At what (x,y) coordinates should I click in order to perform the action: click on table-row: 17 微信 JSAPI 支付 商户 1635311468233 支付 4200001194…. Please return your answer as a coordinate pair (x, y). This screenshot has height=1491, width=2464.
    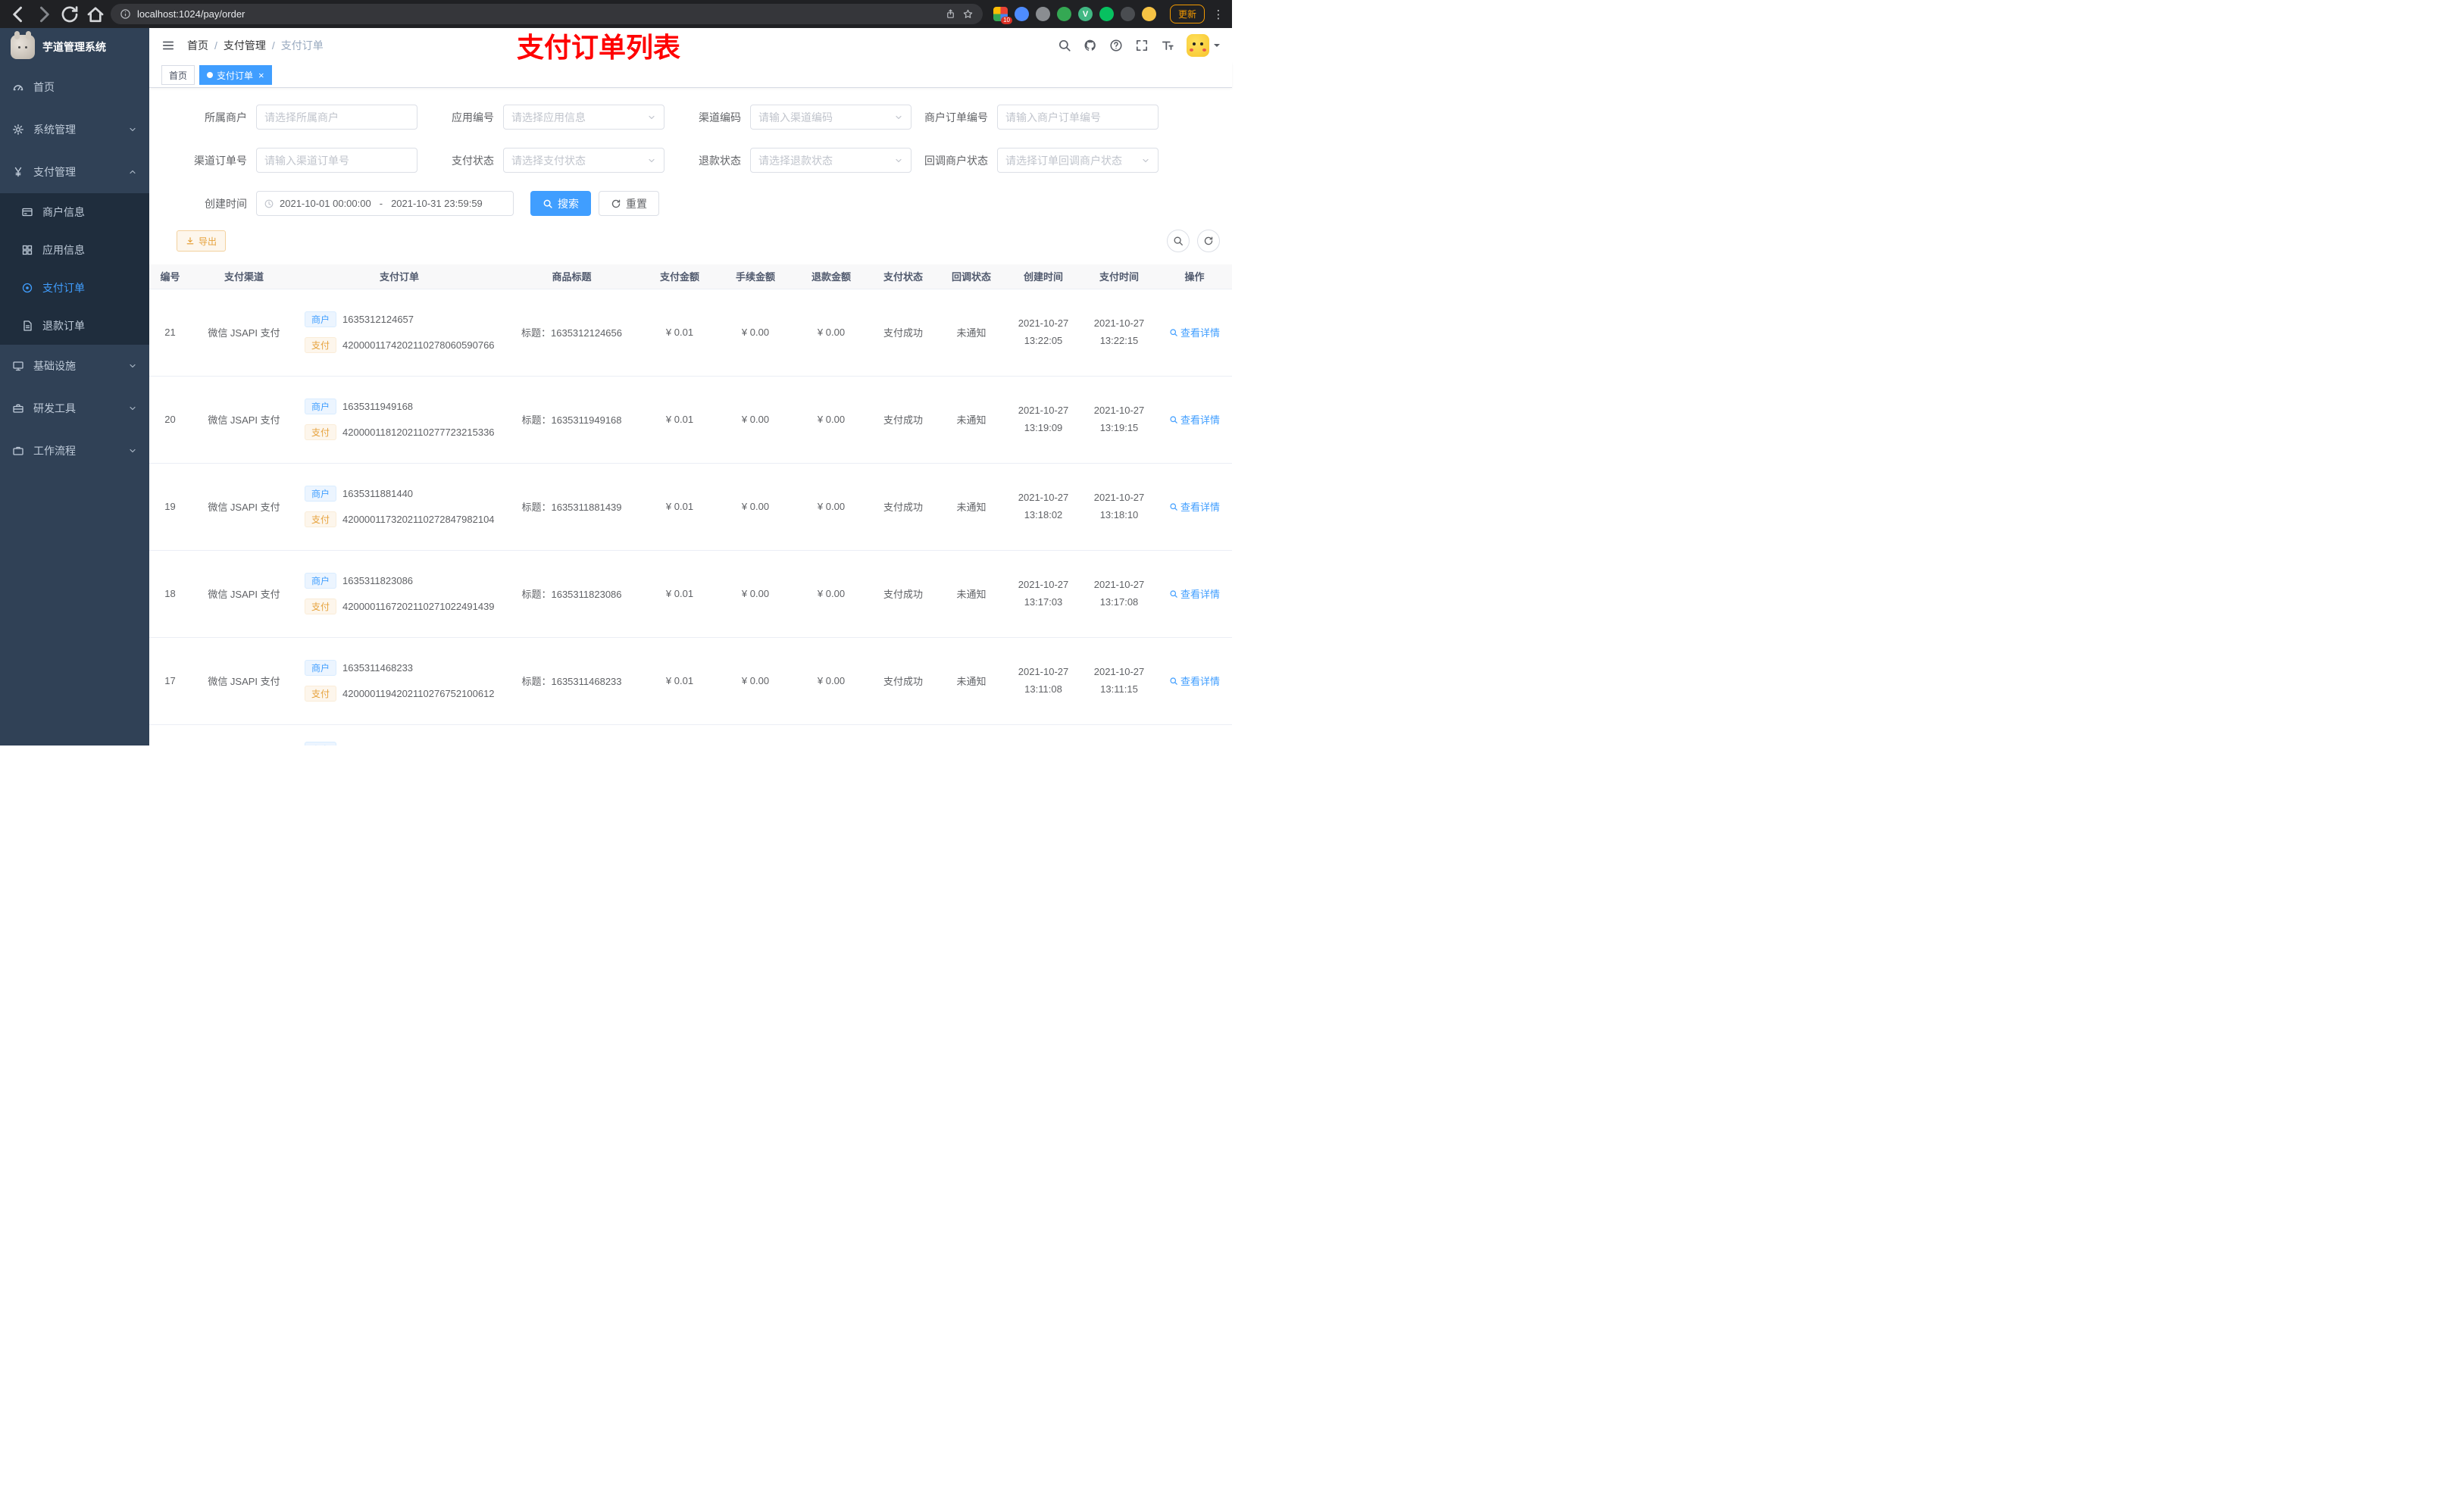
    Looking at the image, I should click on (690, 681).